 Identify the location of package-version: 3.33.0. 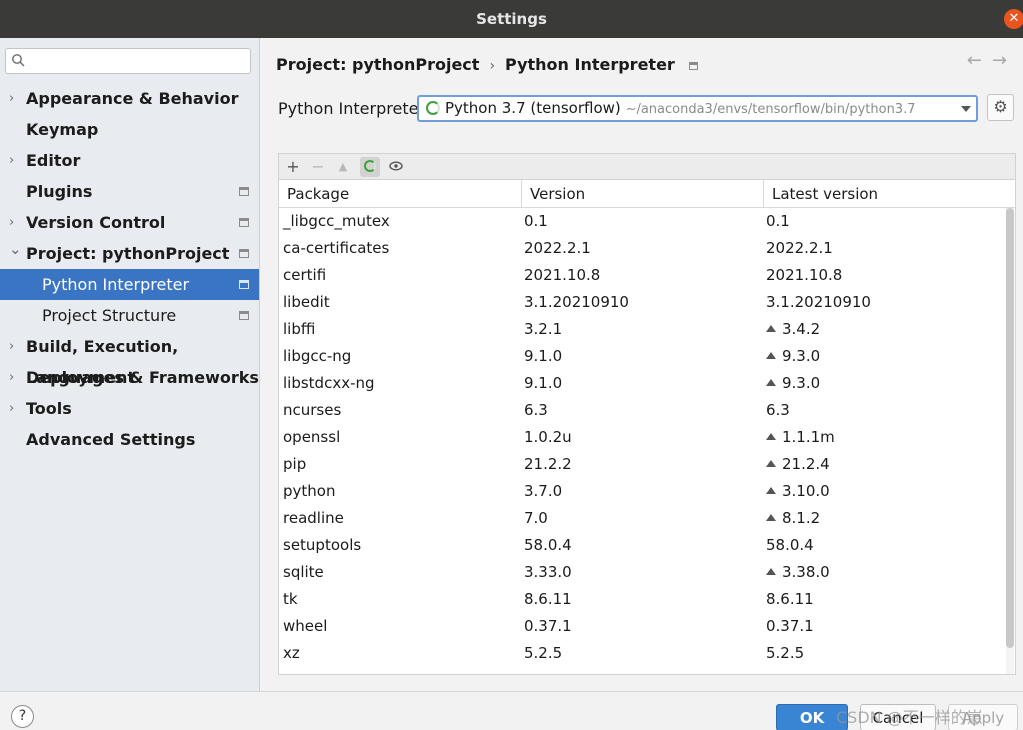
(548, 572).